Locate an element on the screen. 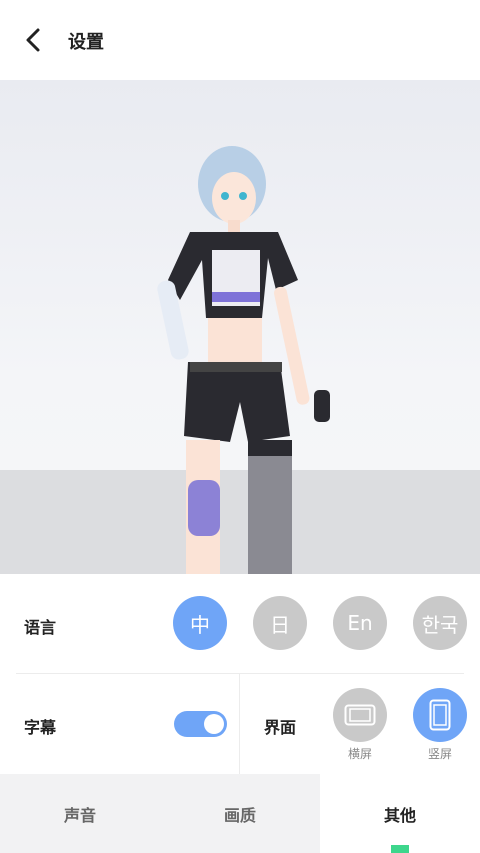 The width and height of the screenshot is (480, 853). language-option-english: En is located at coordinates (360, 623).